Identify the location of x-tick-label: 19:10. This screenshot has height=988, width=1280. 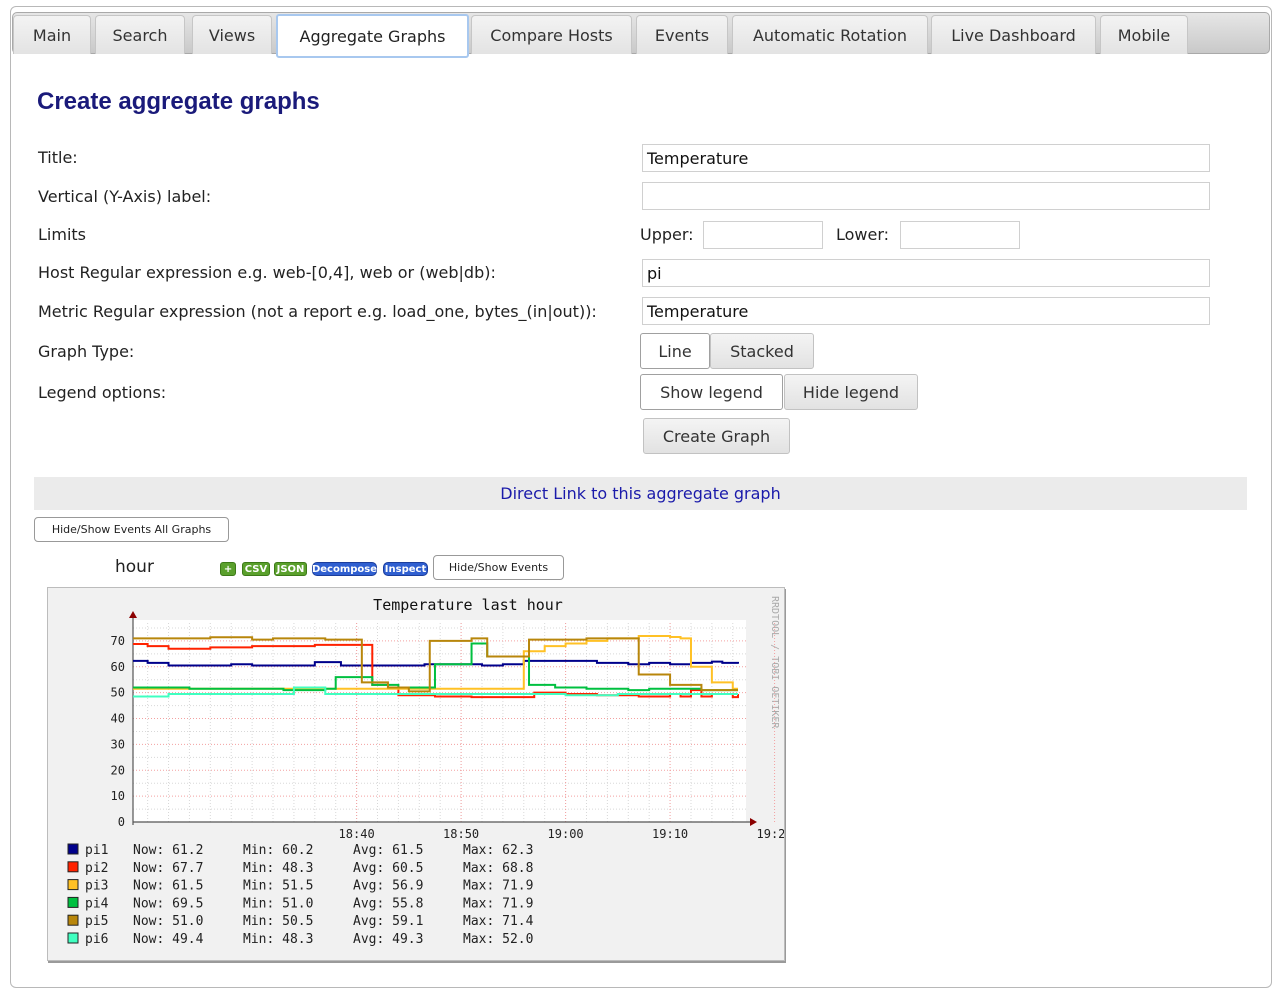
(670, 834).